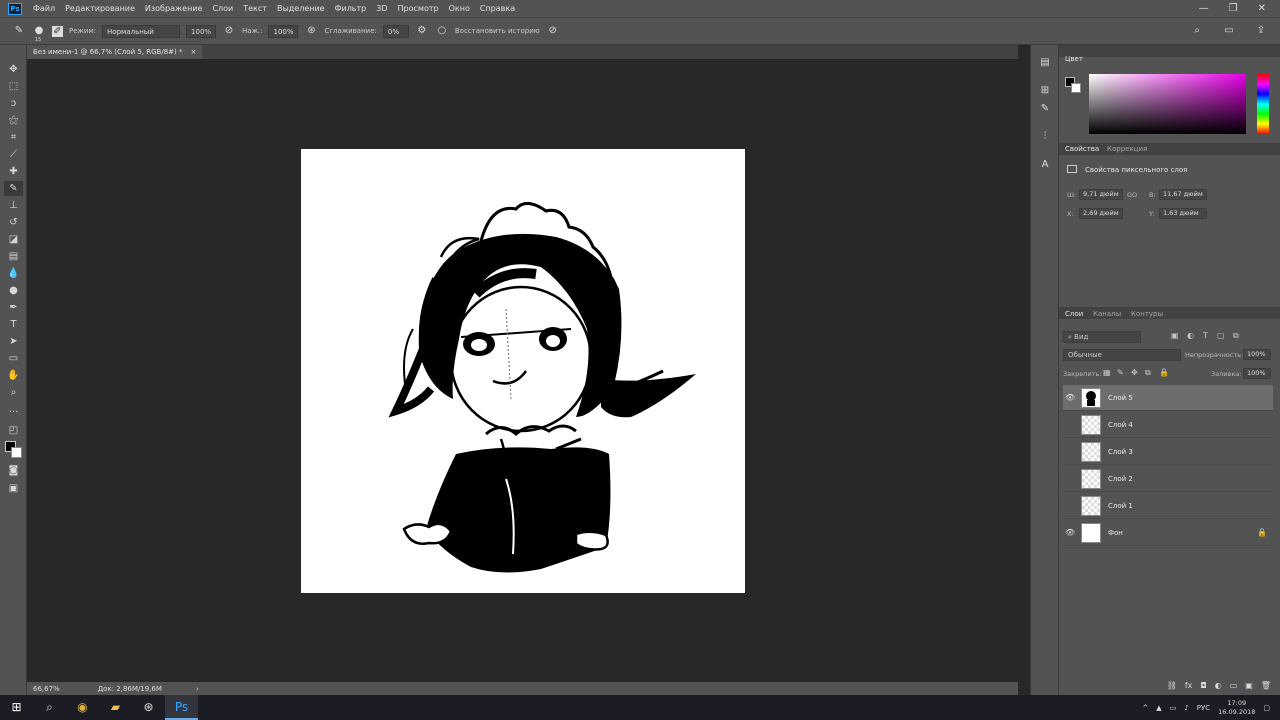  I want to click on color-panel-tab: Цвет, so click(1074, 59).